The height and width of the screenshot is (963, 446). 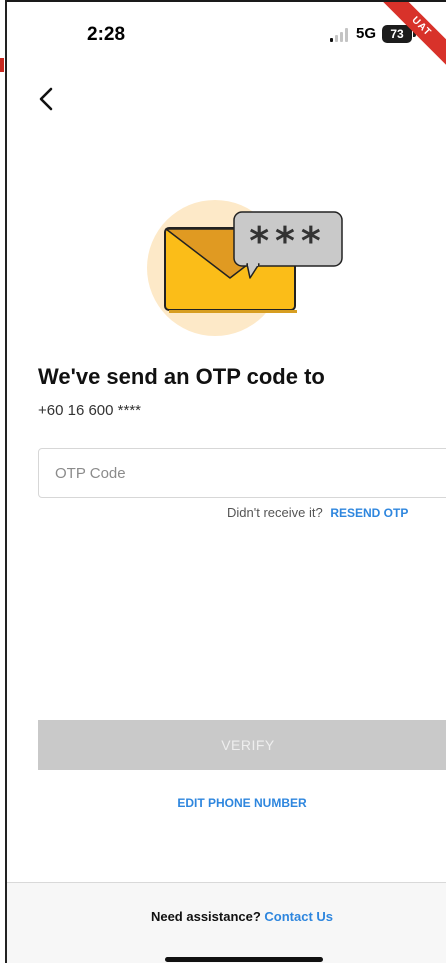 I want to click on resend-otp-link: RESEND OTP, so click(x=369, y=513).